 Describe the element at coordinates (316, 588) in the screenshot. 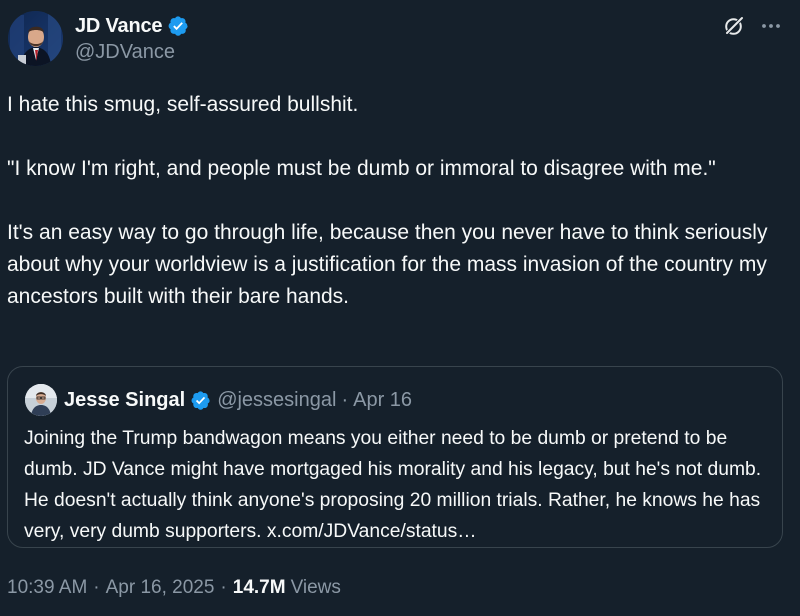

I see `views-label: Views` at that location.